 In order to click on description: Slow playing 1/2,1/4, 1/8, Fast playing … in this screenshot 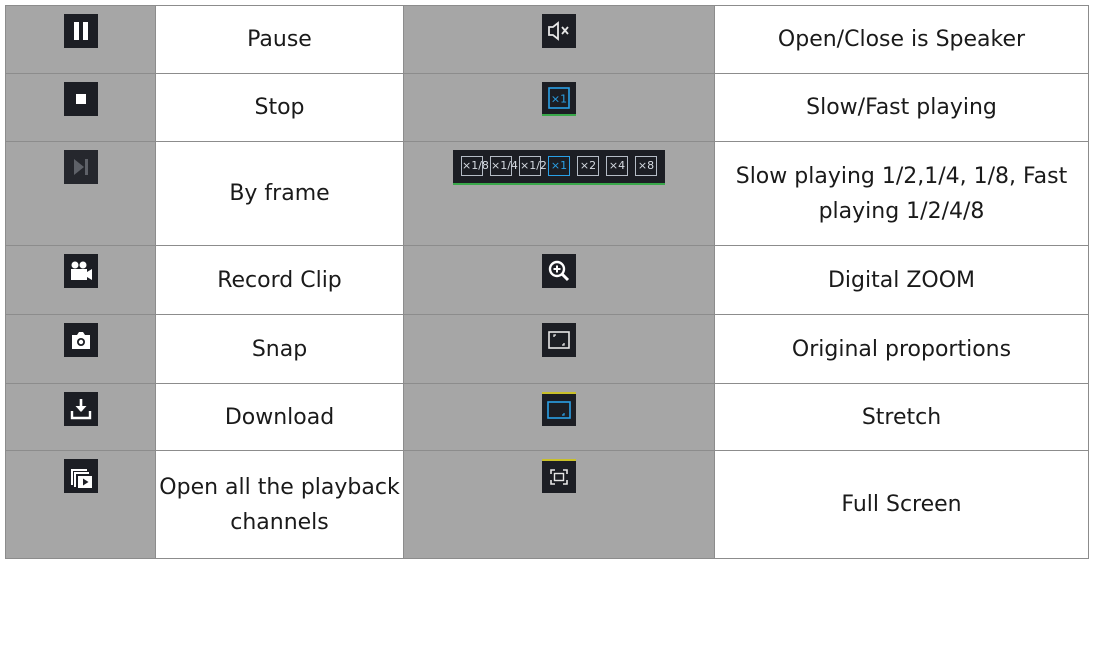, I will do `click(901, 193)`.